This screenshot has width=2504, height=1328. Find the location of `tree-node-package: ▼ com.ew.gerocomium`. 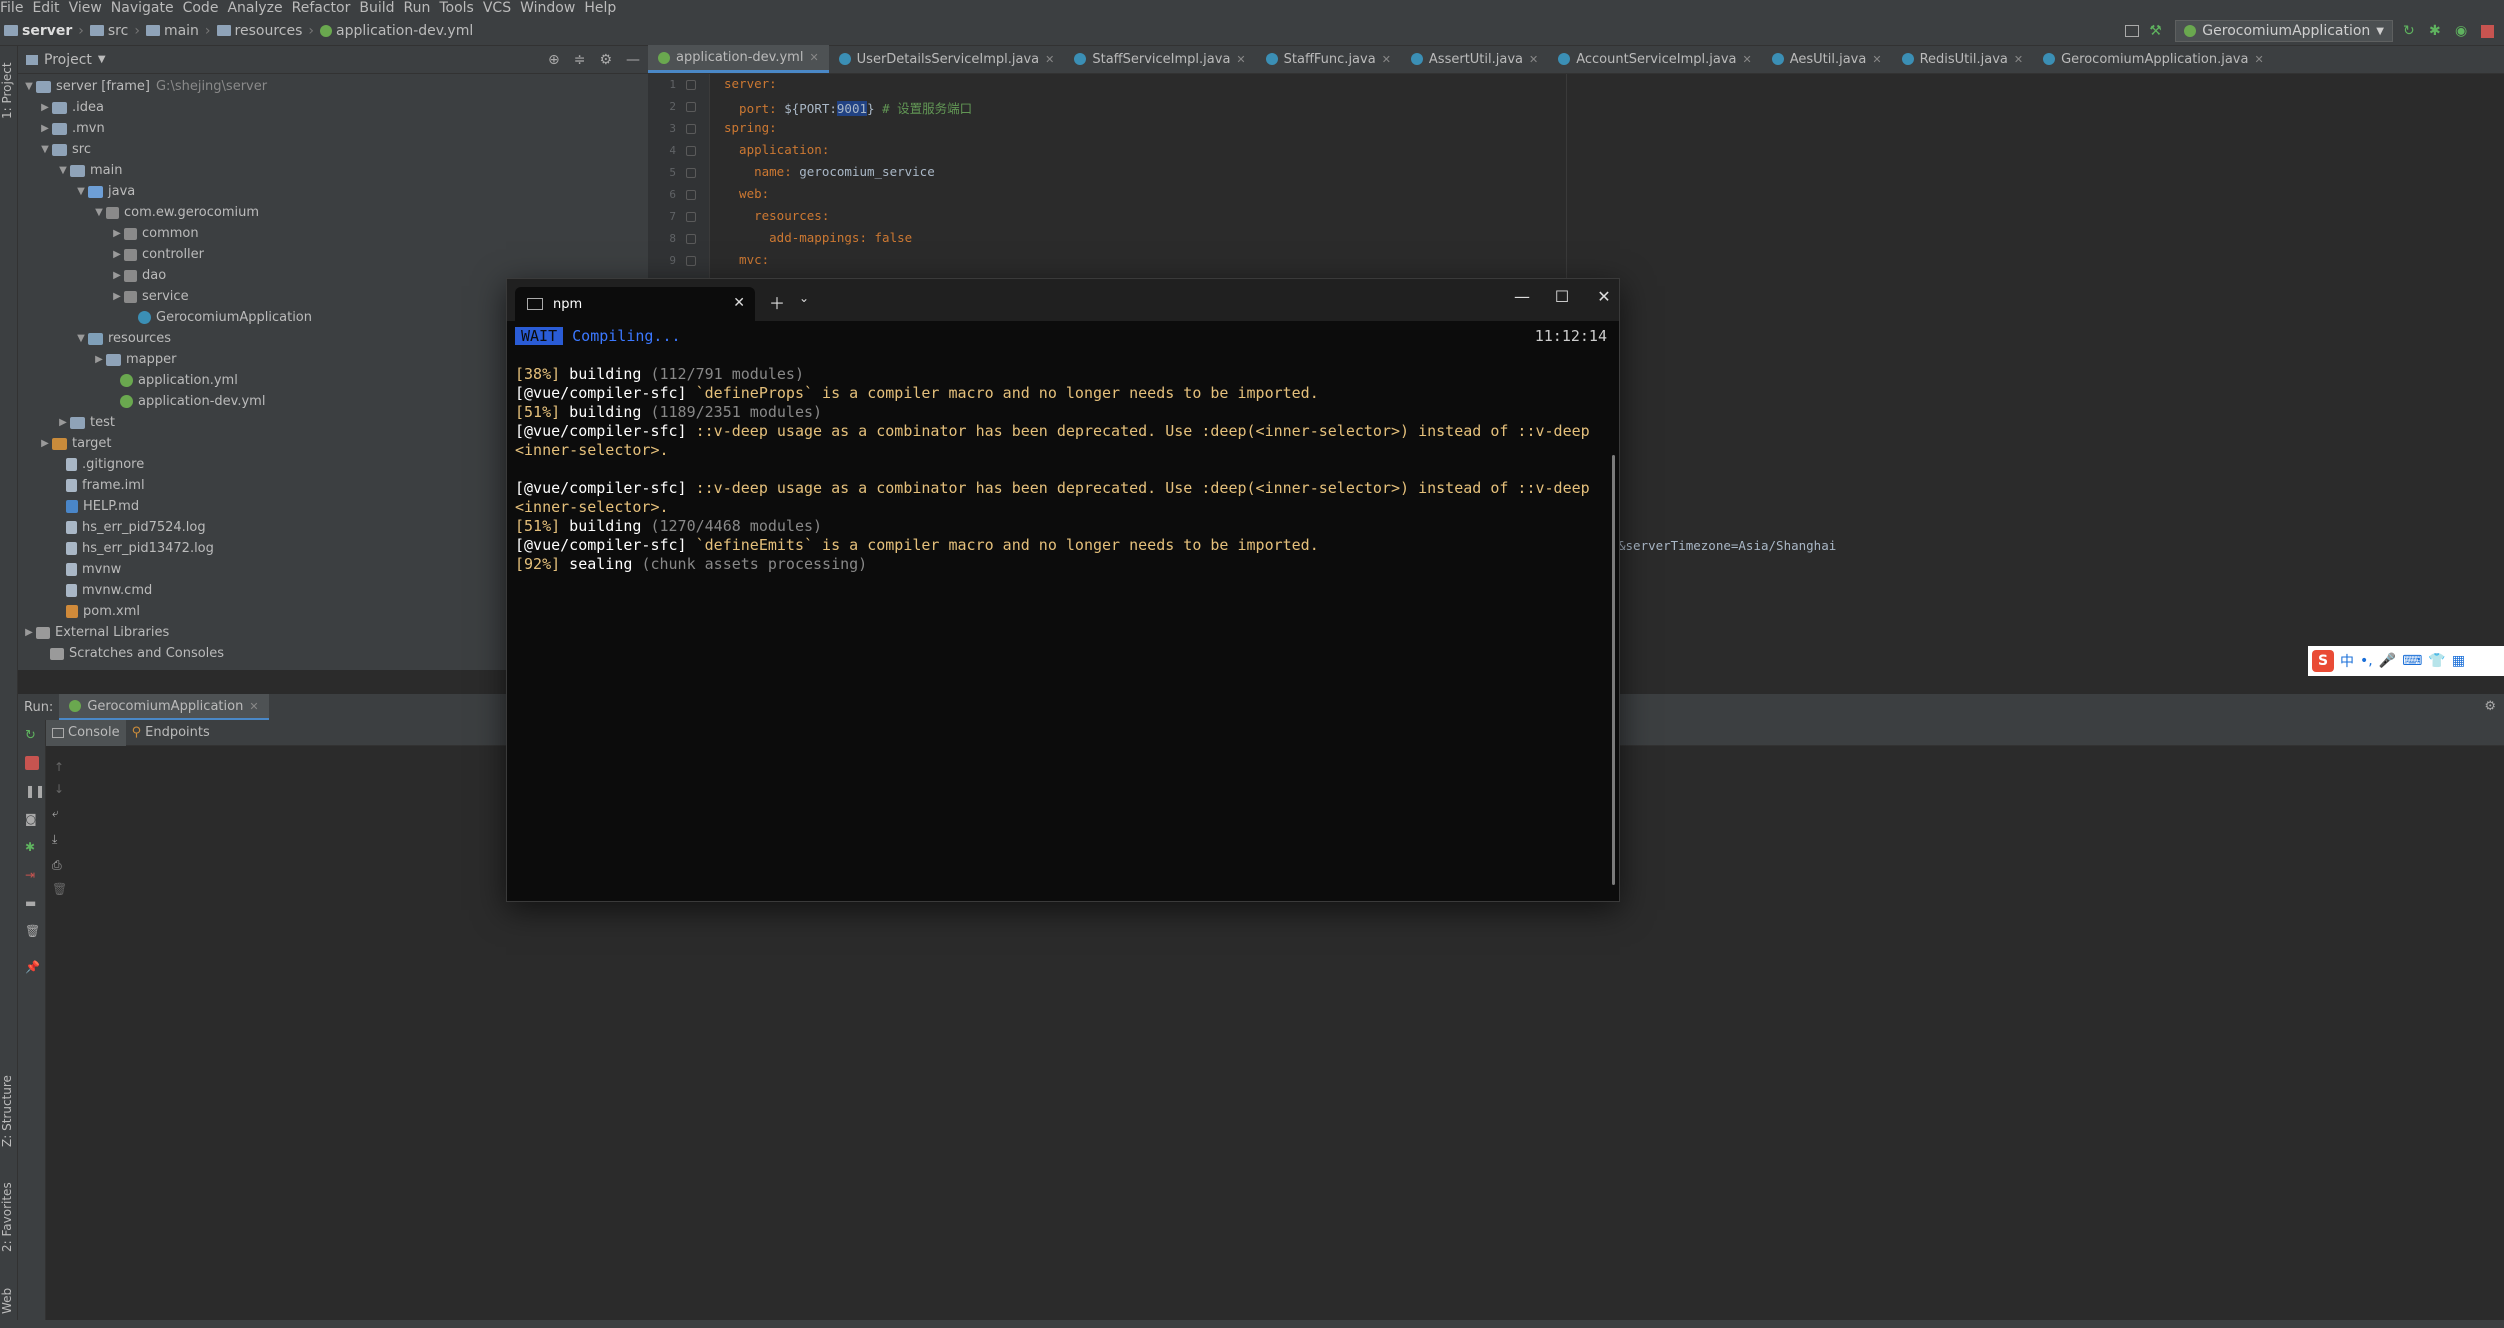

tree-node-package: ▼ com.ew.gerocomium is located at coordinates (175, 212).